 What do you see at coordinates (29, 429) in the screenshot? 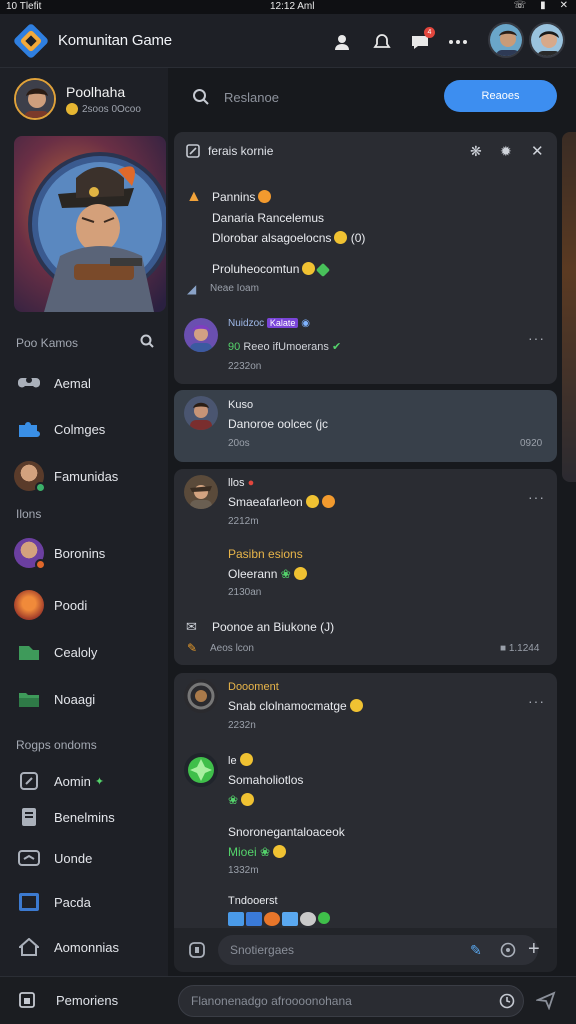
I see `puzzle-icon` at bounding box center [29, 429].